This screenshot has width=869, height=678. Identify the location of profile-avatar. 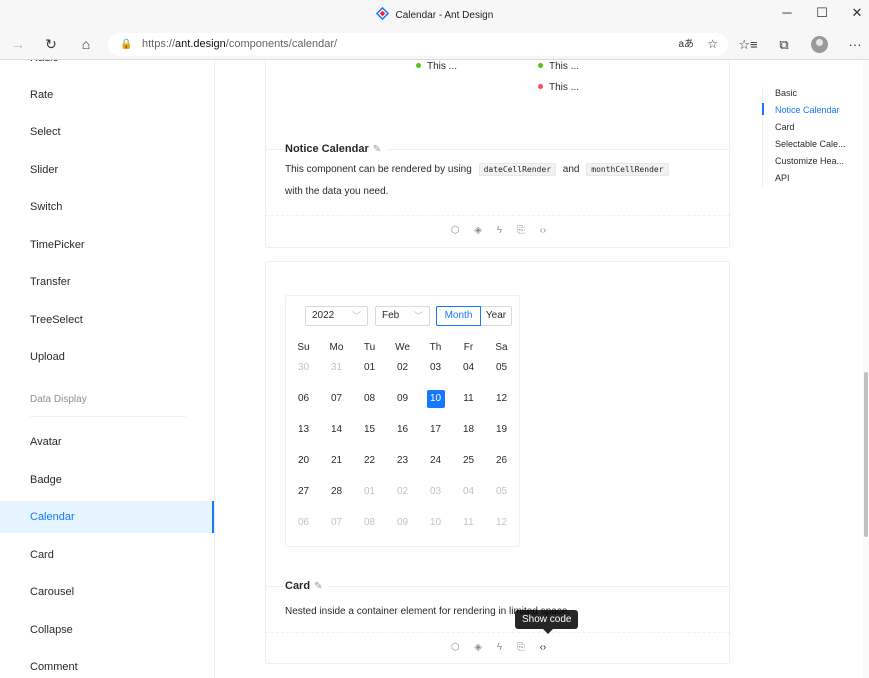
(819, 44).